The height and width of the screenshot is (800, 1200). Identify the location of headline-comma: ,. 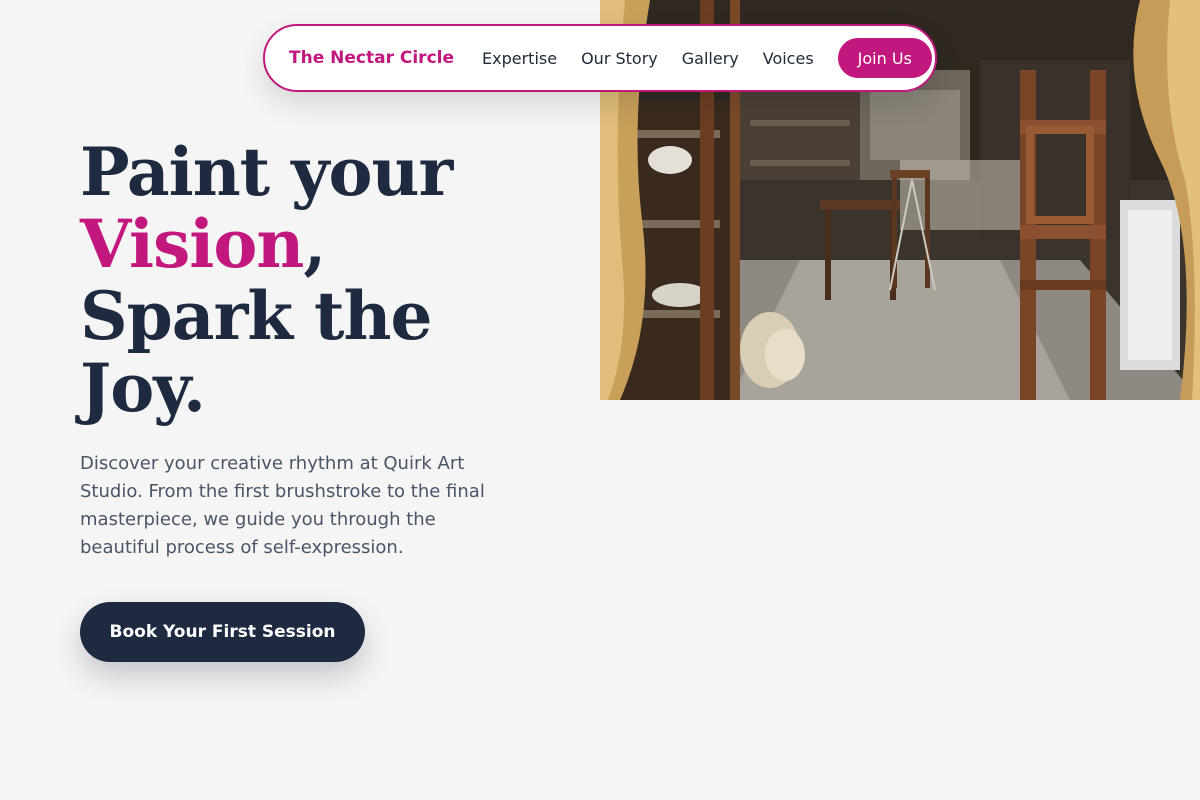
(314, 244).